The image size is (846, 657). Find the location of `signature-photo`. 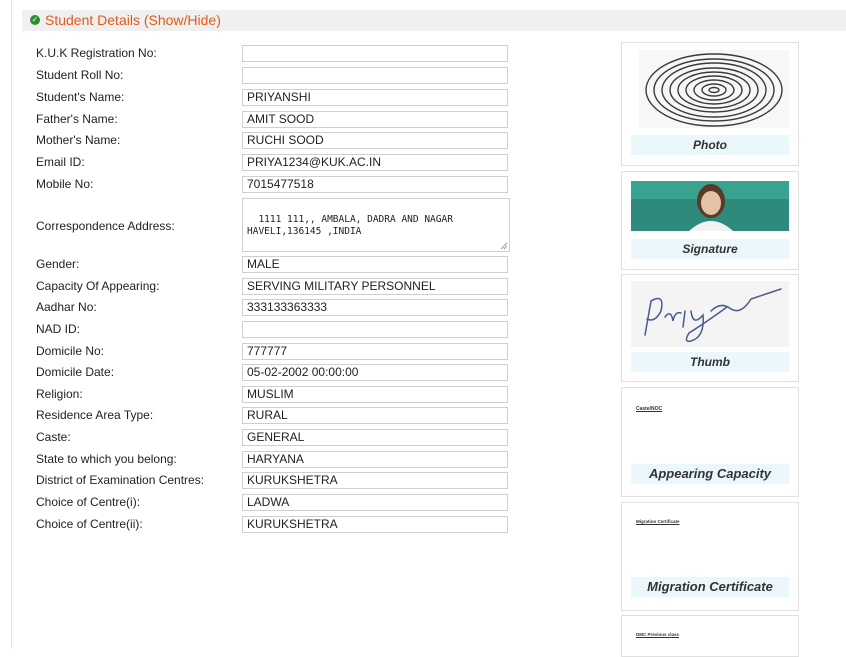

signature-photo is located at coordinates (710, 206).